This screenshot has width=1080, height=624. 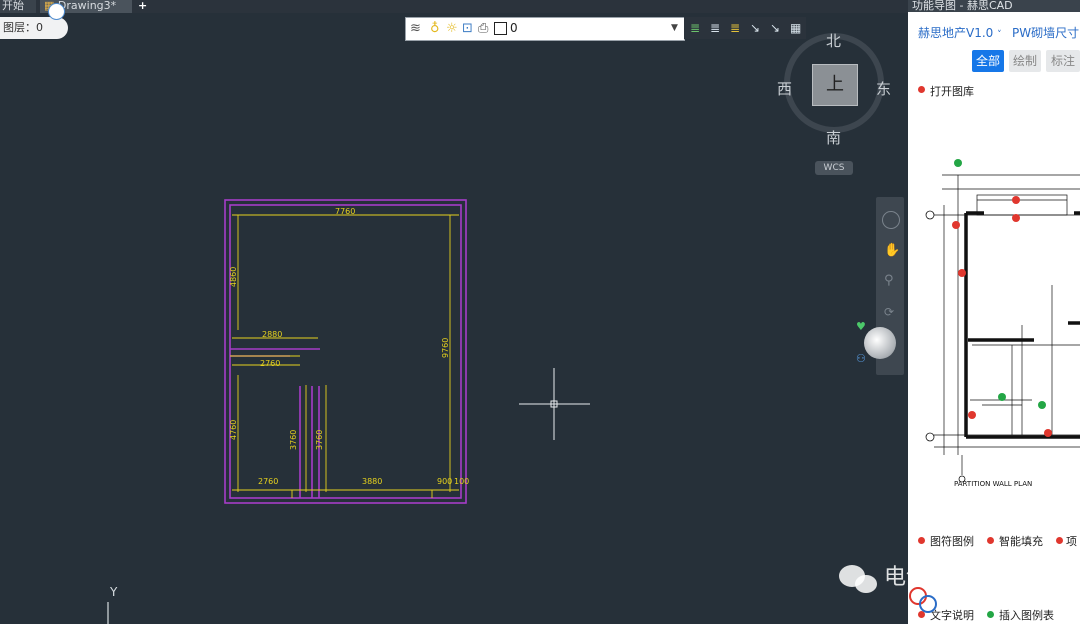 What do you see at coordinates (483, 28) in the screenshot?
I see `layer-plot-icon: ⎙` at bounding box center [483, 28].